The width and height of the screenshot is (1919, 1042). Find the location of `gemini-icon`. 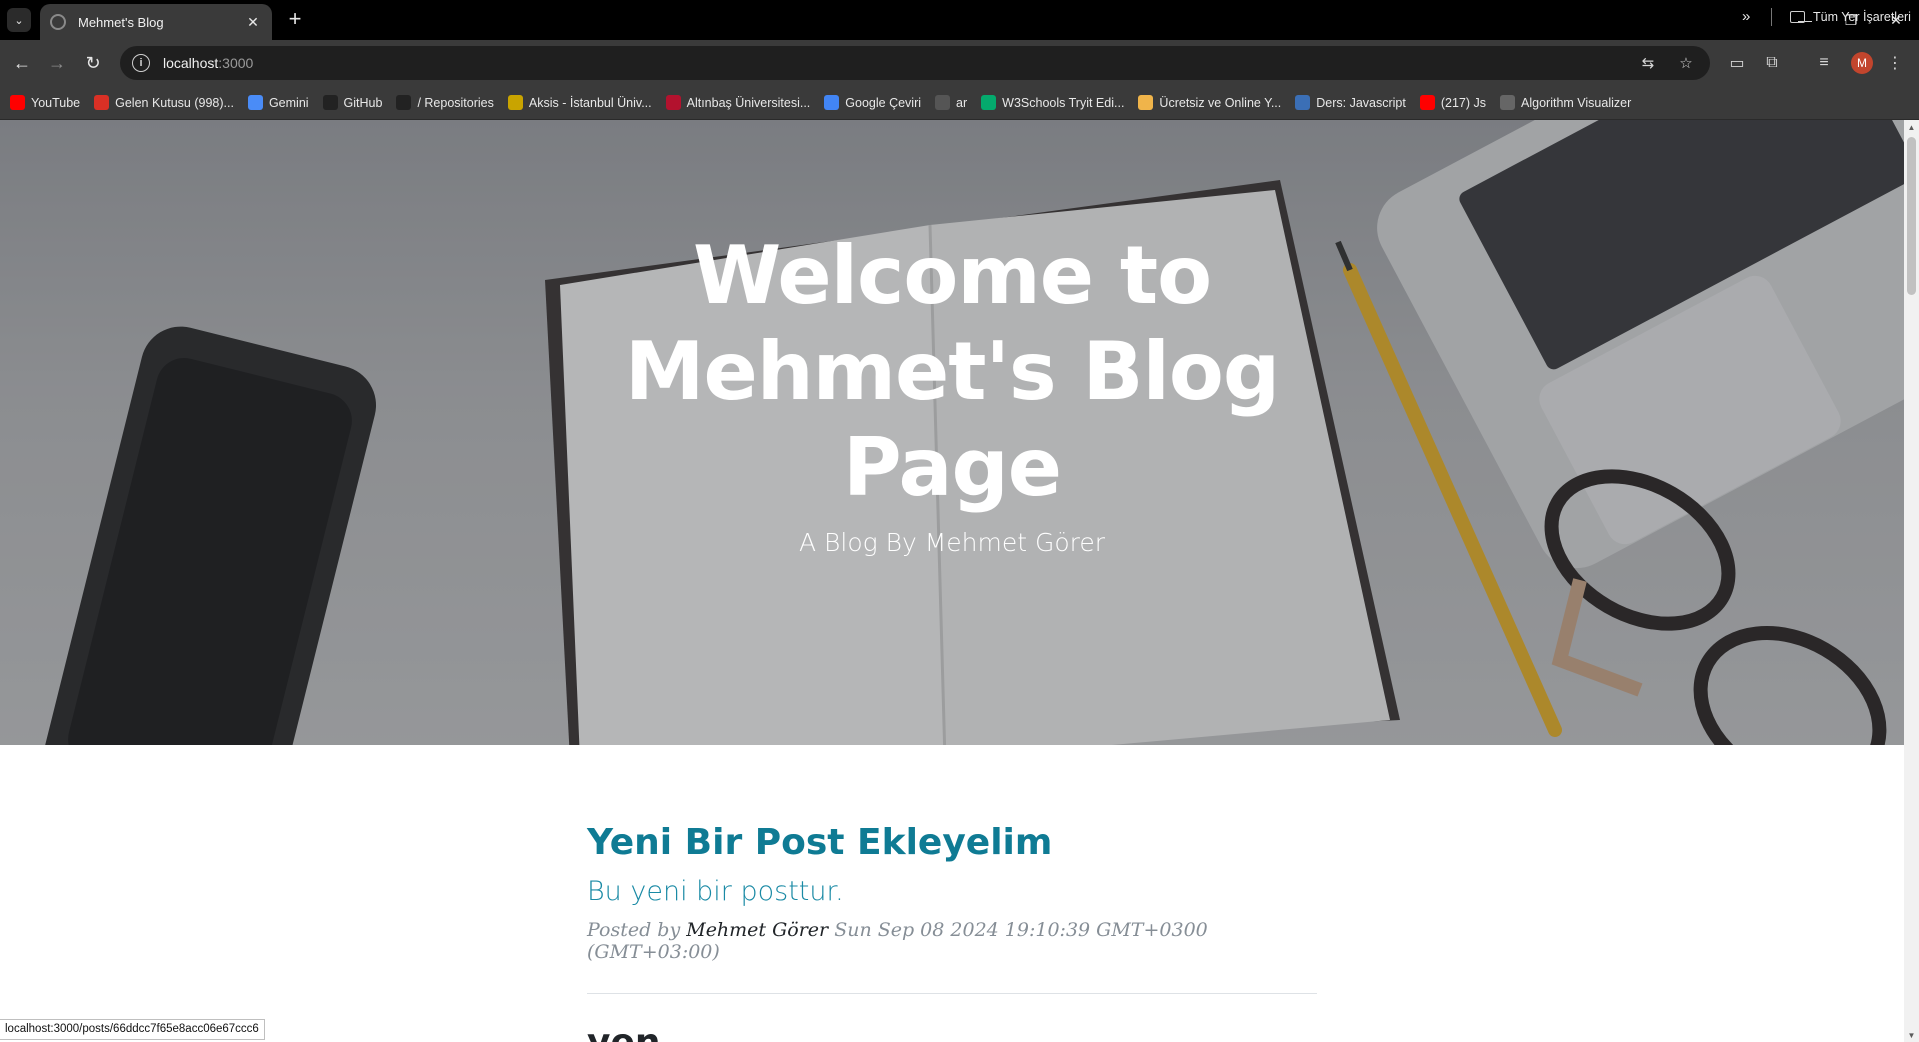

gemini-icon is located at coordinates (255, 102).